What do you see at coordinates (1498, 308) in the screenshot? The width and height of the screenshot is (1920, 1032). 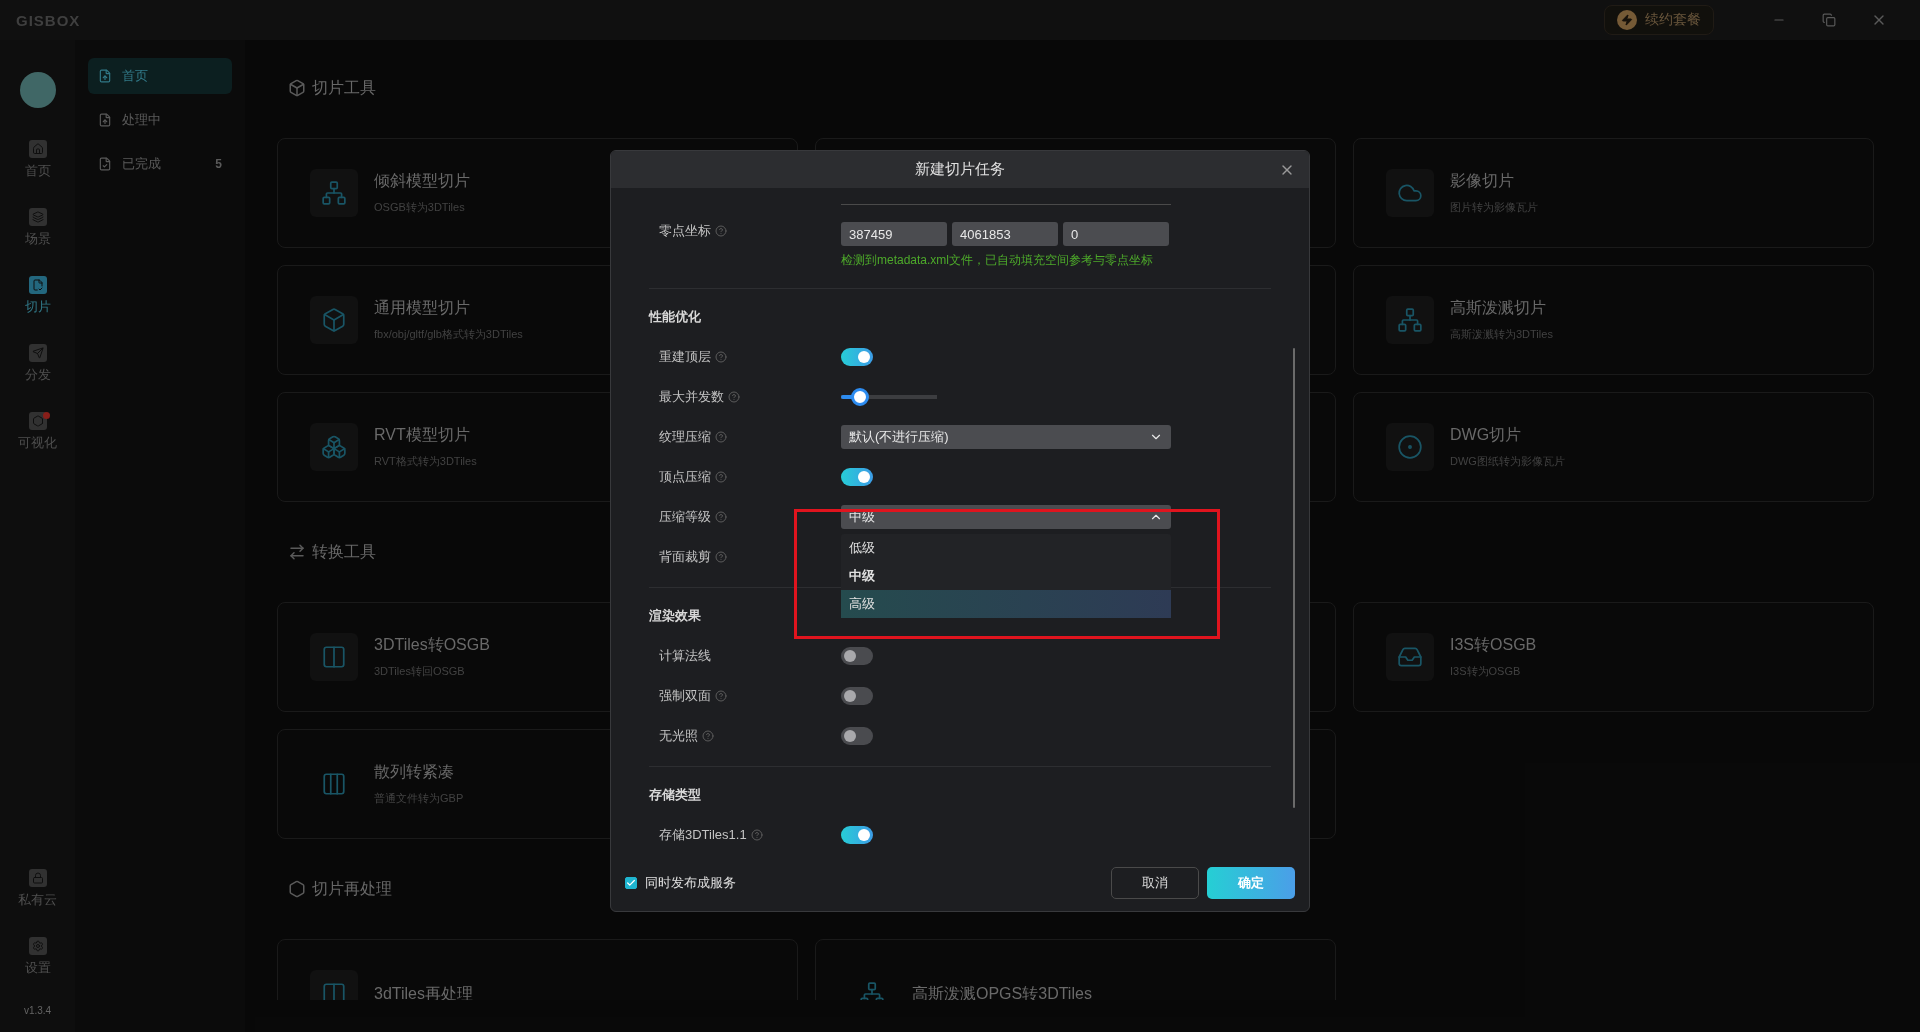 I see `card-title: 高斯泼溅切片` at bounding box center [1498, 308].